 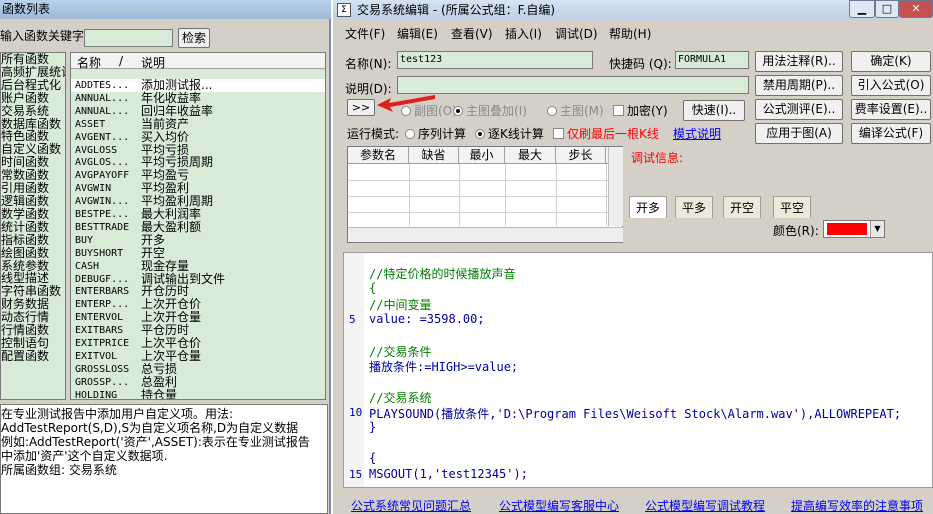 I want to click on parameter-table: 参数名 缺省 最小 最大 步长, so click(x=485, y=194).